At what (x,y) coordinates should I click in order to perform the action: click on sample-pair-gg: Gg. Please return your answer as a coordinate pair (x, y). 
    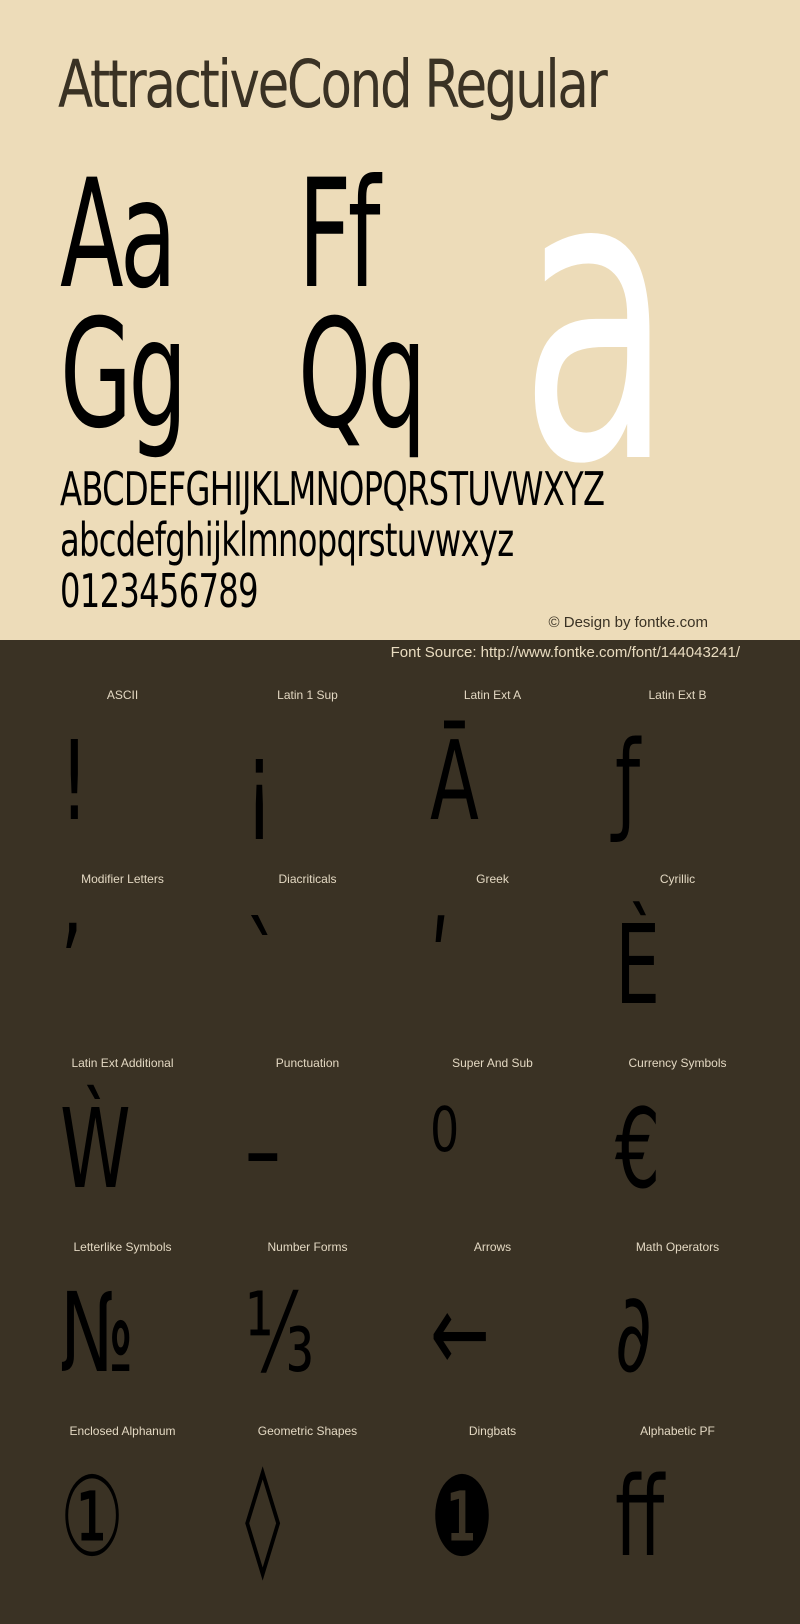
    Looking at the image, I should click on (123, 375).